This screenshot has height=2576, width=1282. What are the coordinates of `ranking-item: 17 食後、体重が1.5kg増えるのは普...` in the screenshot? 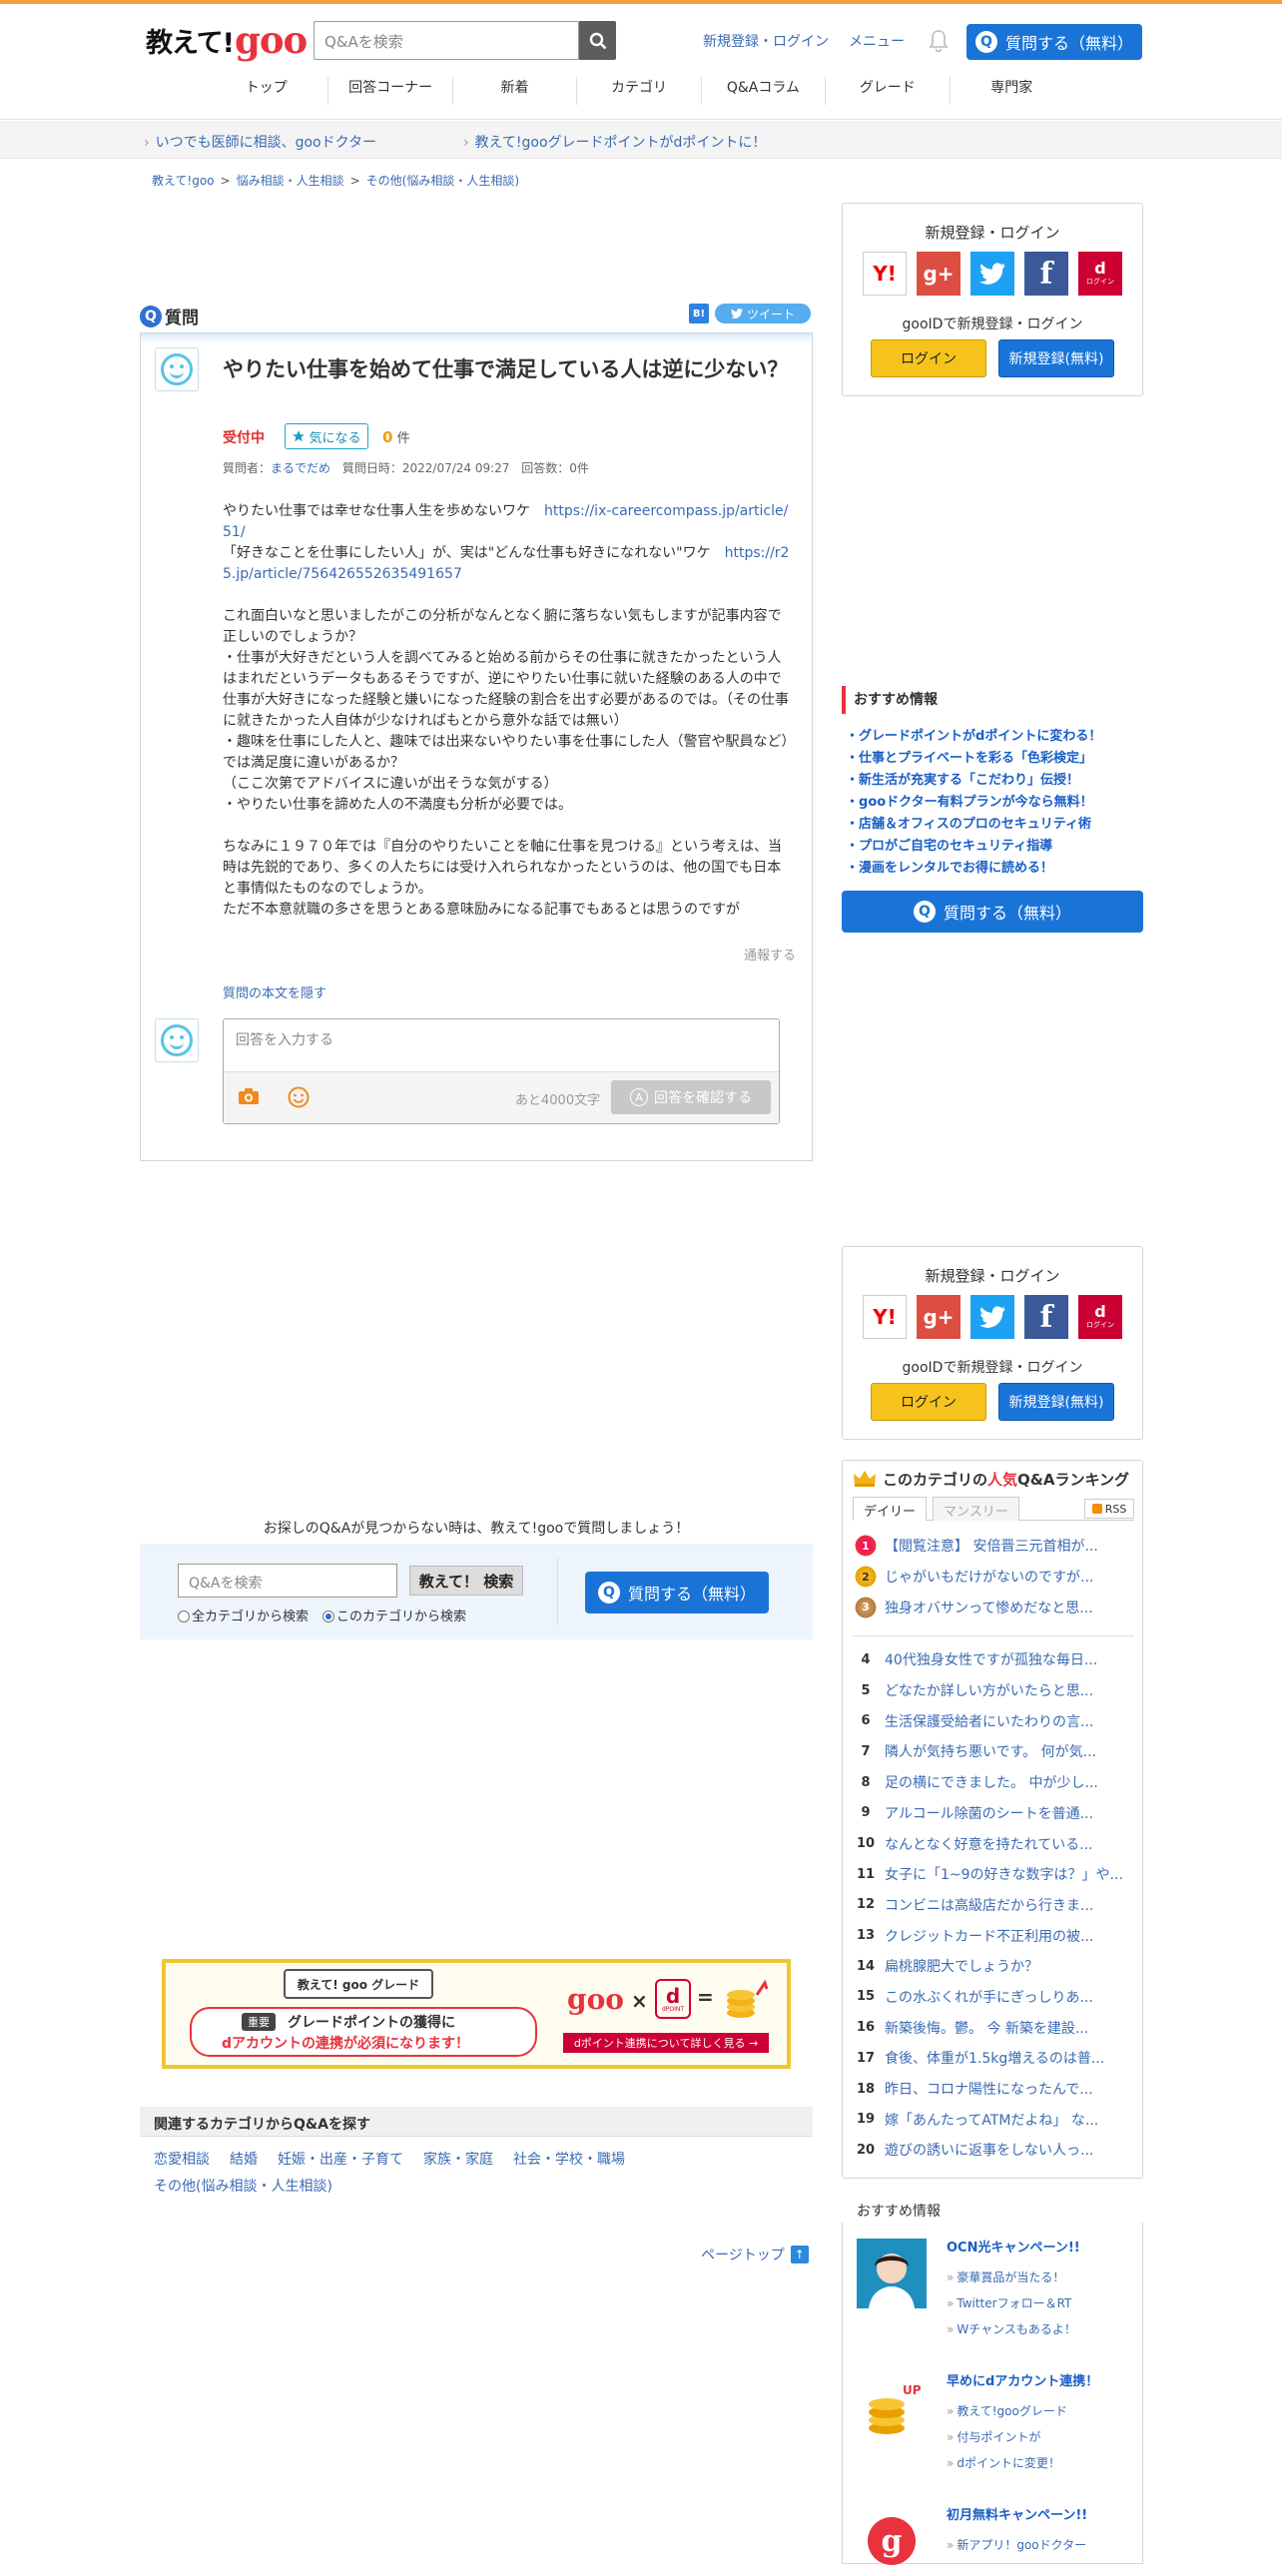 It's located at (993, 2058).